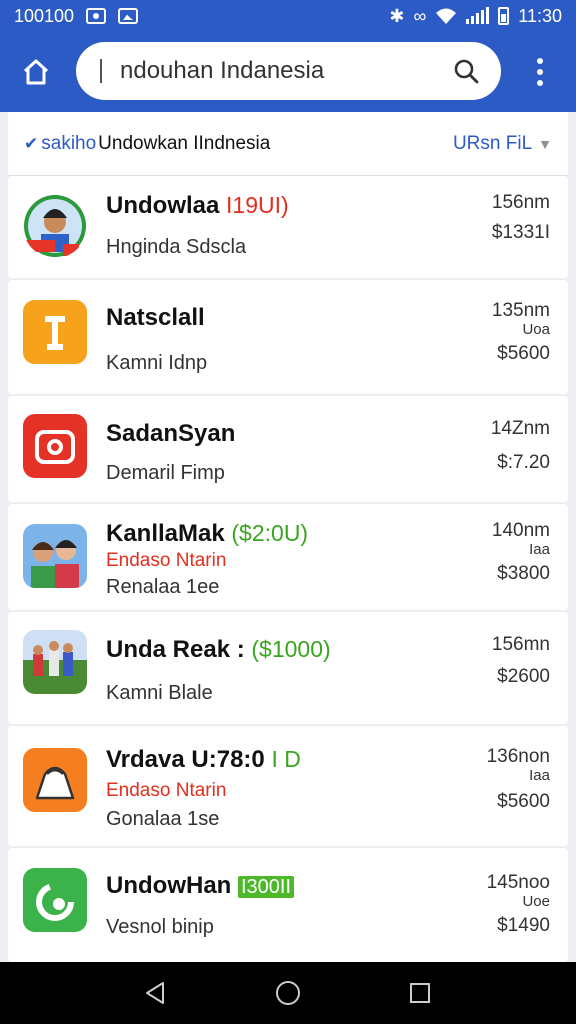 The height and width of the screenshot is (1024, 576). Describe the element at coordinates (165, 473) in the screenshot. I see `item-subtitle: Demaril Fimp` at that location.